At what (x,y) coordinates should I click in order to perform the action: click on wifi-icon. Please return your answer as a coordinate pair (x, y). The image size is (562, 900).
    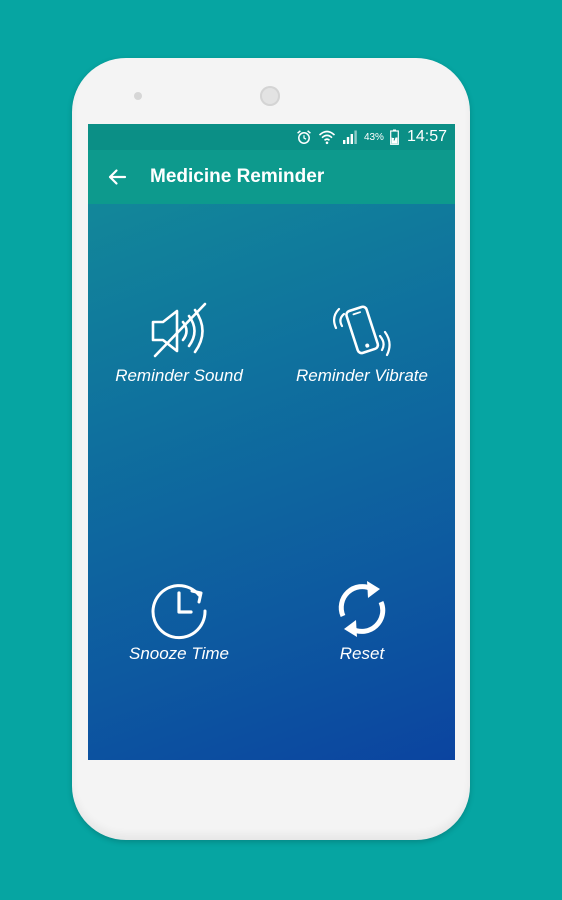
    Looking at the image, I should click on (326, 137).